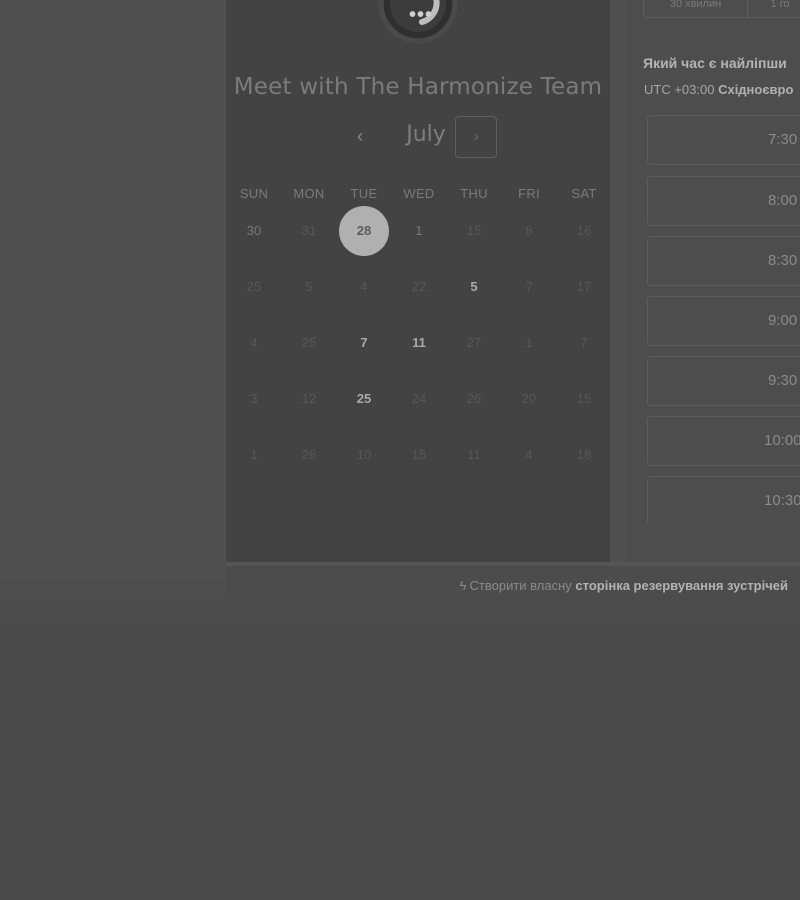 The height and width of the screenshot is (900, 800). I want to click on calendar-day: 10, so click(364, 454).